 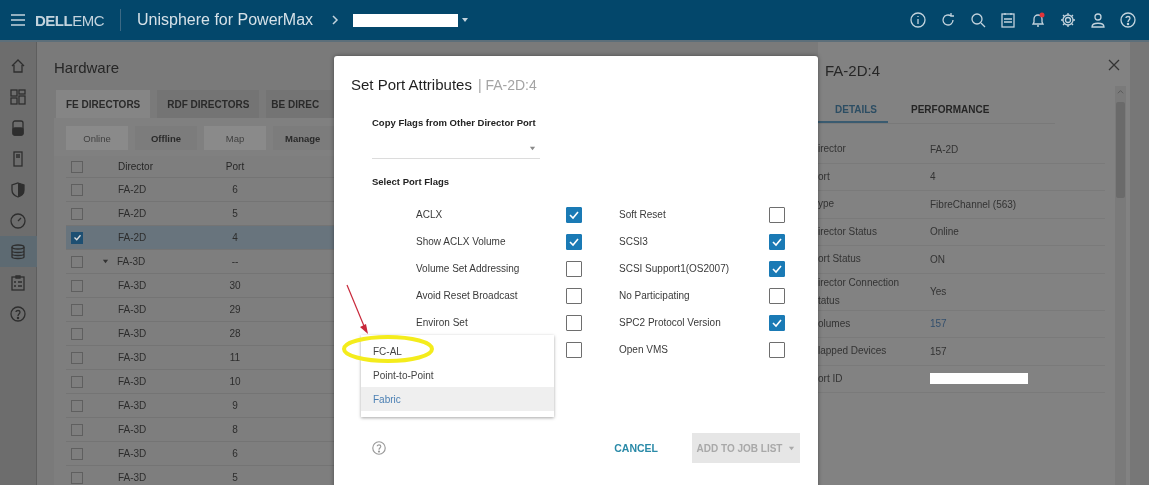 I want to click on tab: PERFORMANCE, so click(x=950, y=110).